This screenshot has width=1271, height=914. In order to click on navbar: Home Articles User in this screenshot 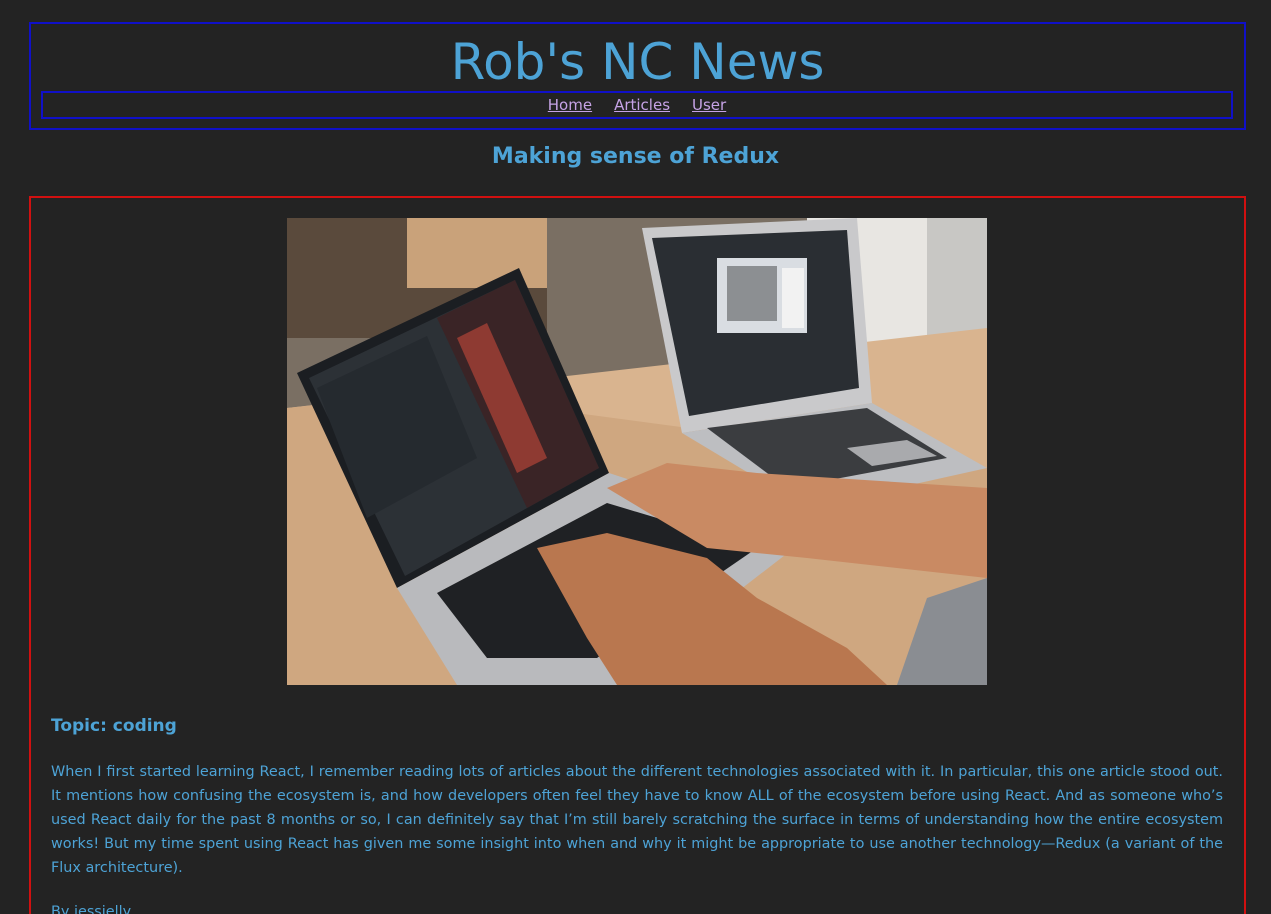, I will do `click(637, 105)`.